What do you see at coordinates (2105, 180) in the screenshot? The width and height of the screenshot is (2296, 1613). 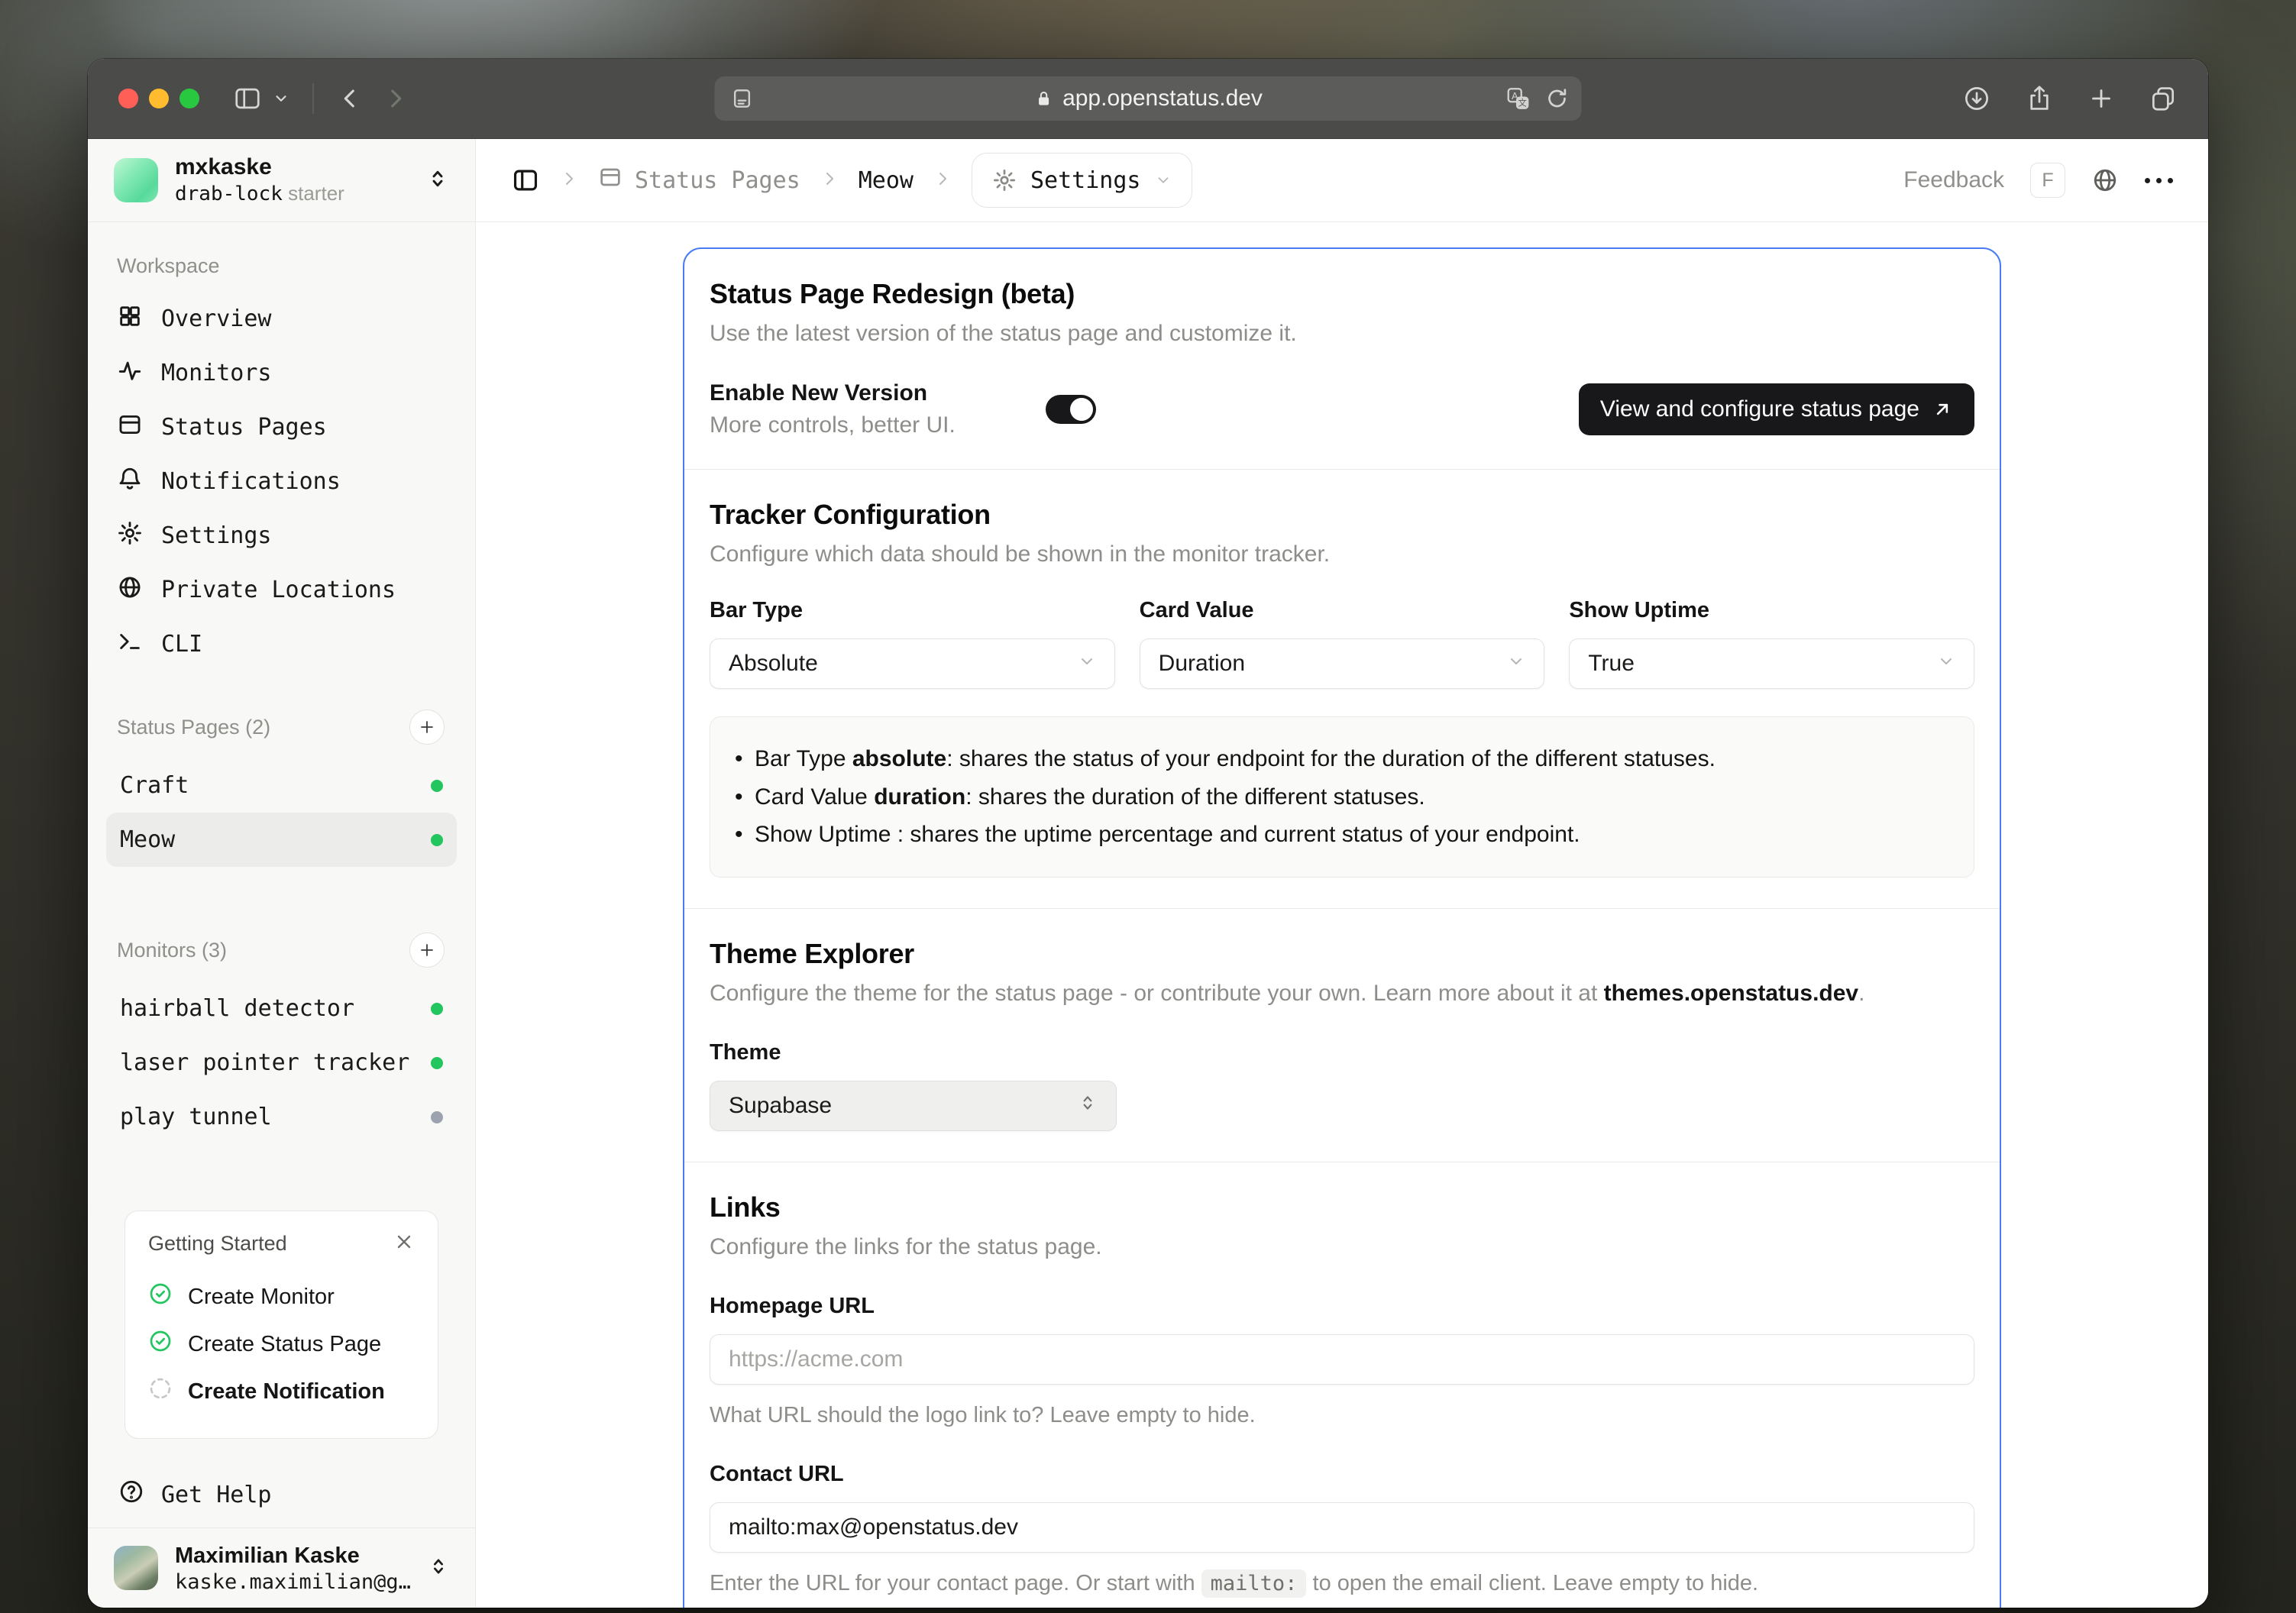 I see `language-globe-icon` at bounding box center [2105, 180].